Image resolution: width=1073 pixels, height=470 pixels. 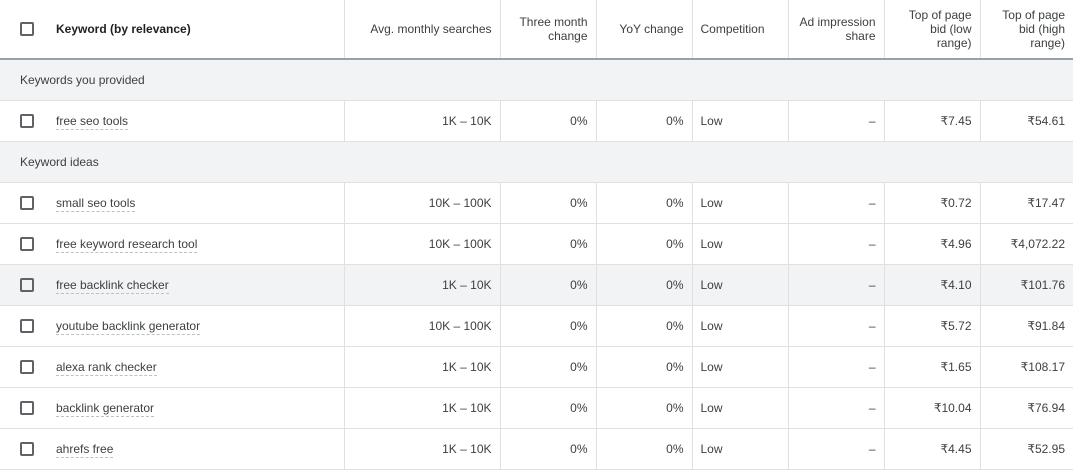 I want to click on cell-bid-low: ₹5.72, so click(x=932, y=326).